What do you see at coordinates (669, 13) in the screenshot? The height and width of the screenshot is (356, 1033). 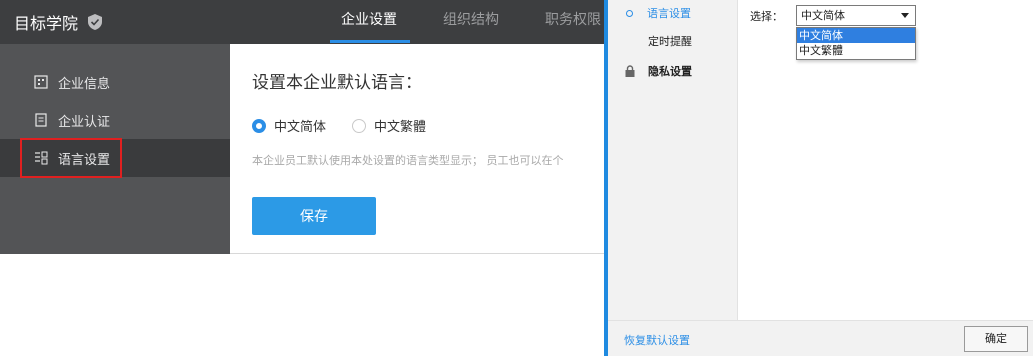 I see `dialog-menu-label: 语言设置` at bounding box center [669, 13].